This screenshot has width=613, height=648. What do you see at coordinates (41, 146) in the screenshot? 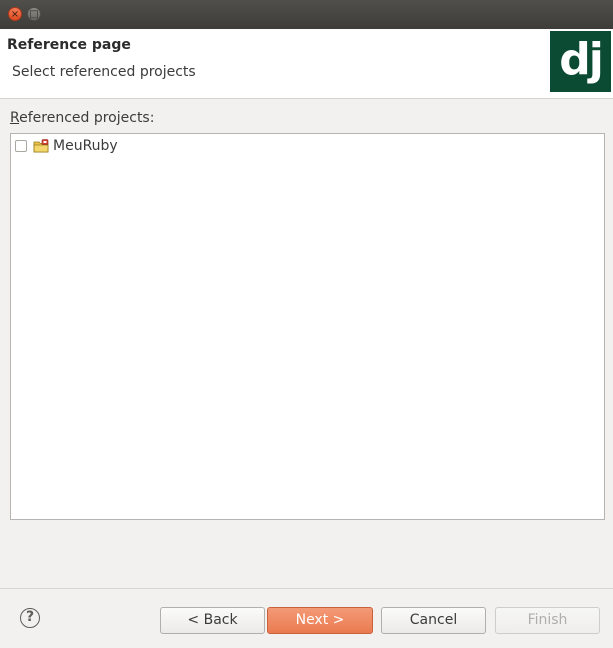
I see `project-folder-icon` at bounding box center [41, 146].